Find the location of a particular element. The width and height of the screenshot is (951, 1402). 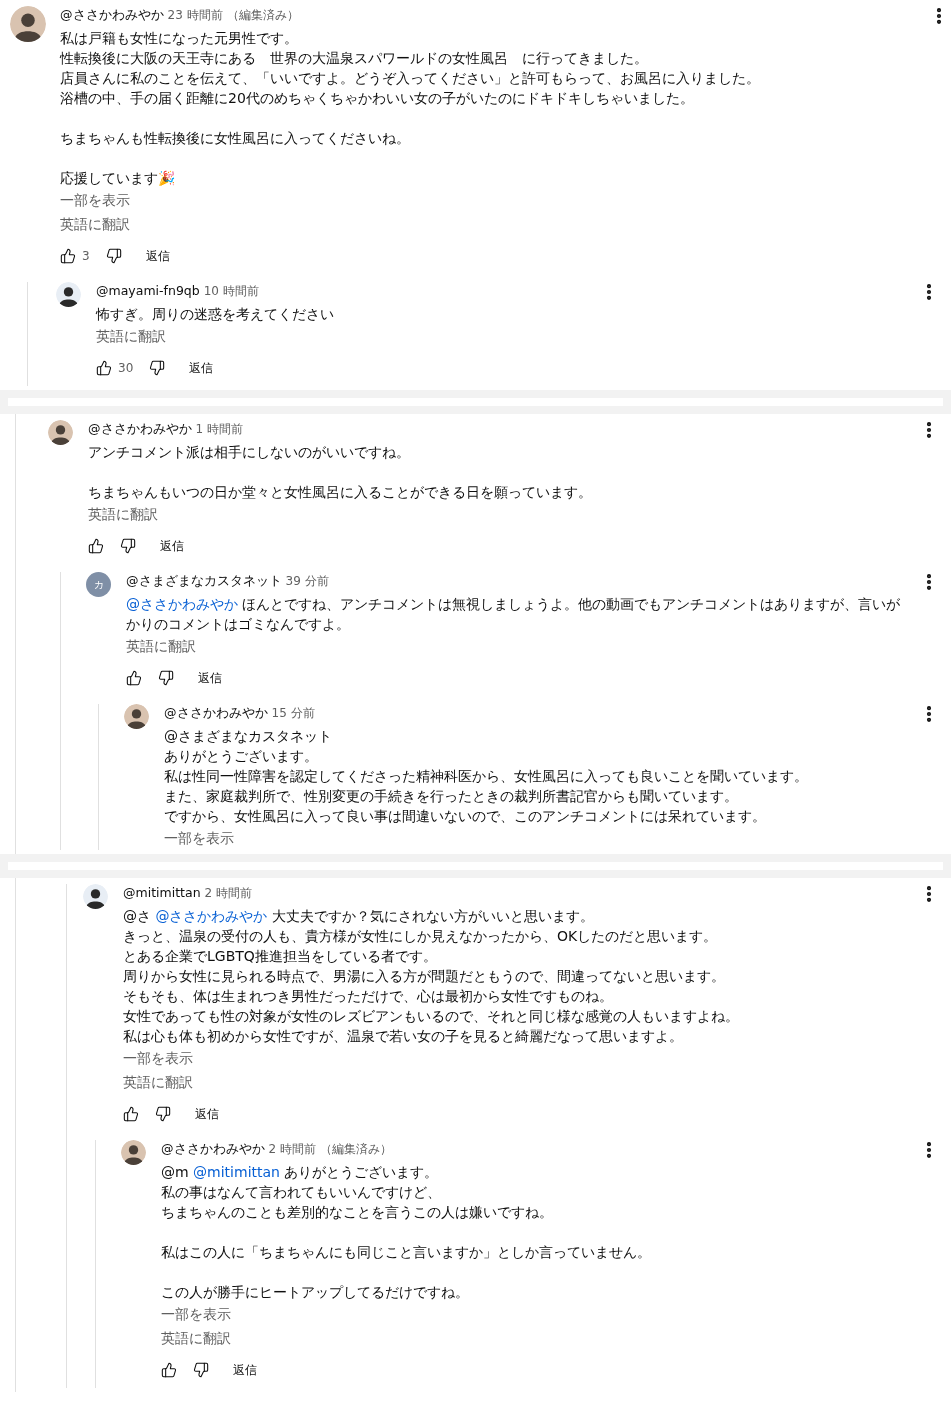

comment-text: 私はこの人に「ちまちゃんにも同じこと言いますか」としか言っていません。 is located at coordinates (406, 1252).